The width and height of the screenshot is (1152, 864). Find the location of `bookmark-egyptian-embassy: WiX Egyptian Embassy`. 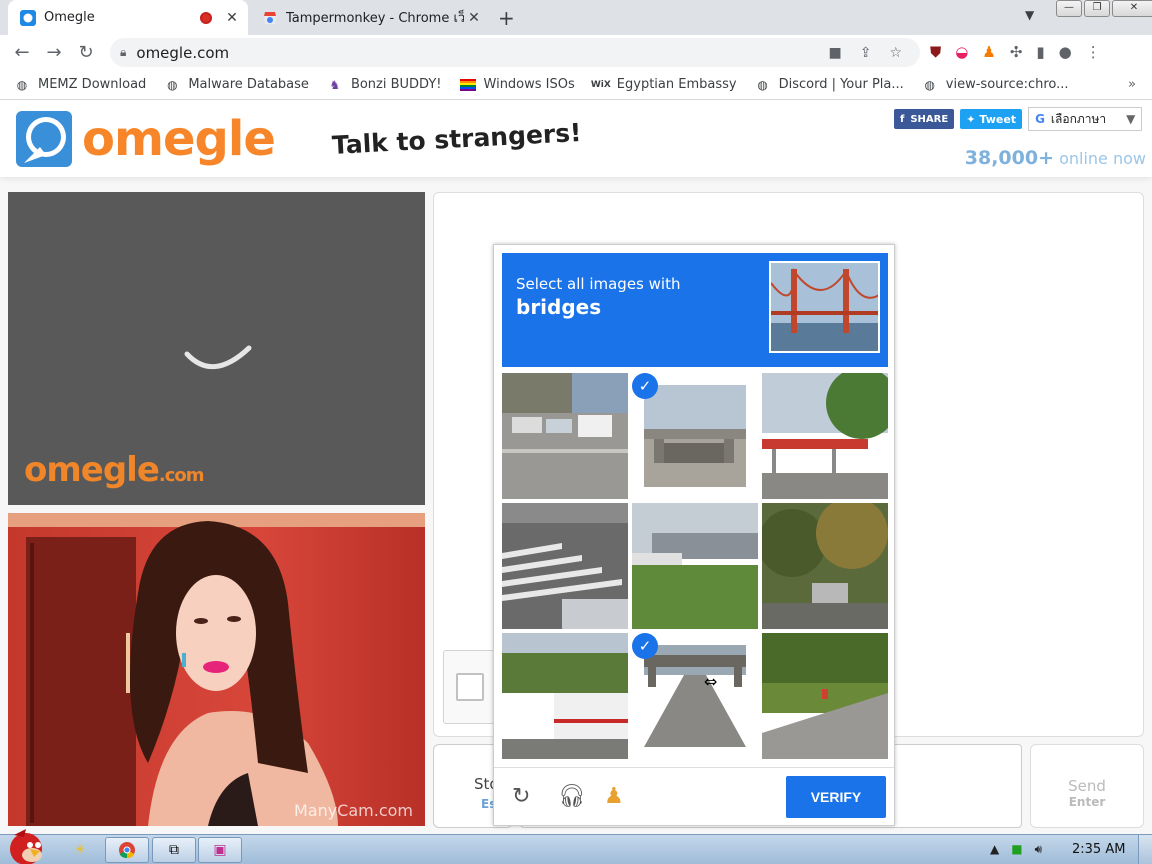

bookmark-egyptian-embassy: WiX Egyptian Embassy is located at coordinates (663, 85).